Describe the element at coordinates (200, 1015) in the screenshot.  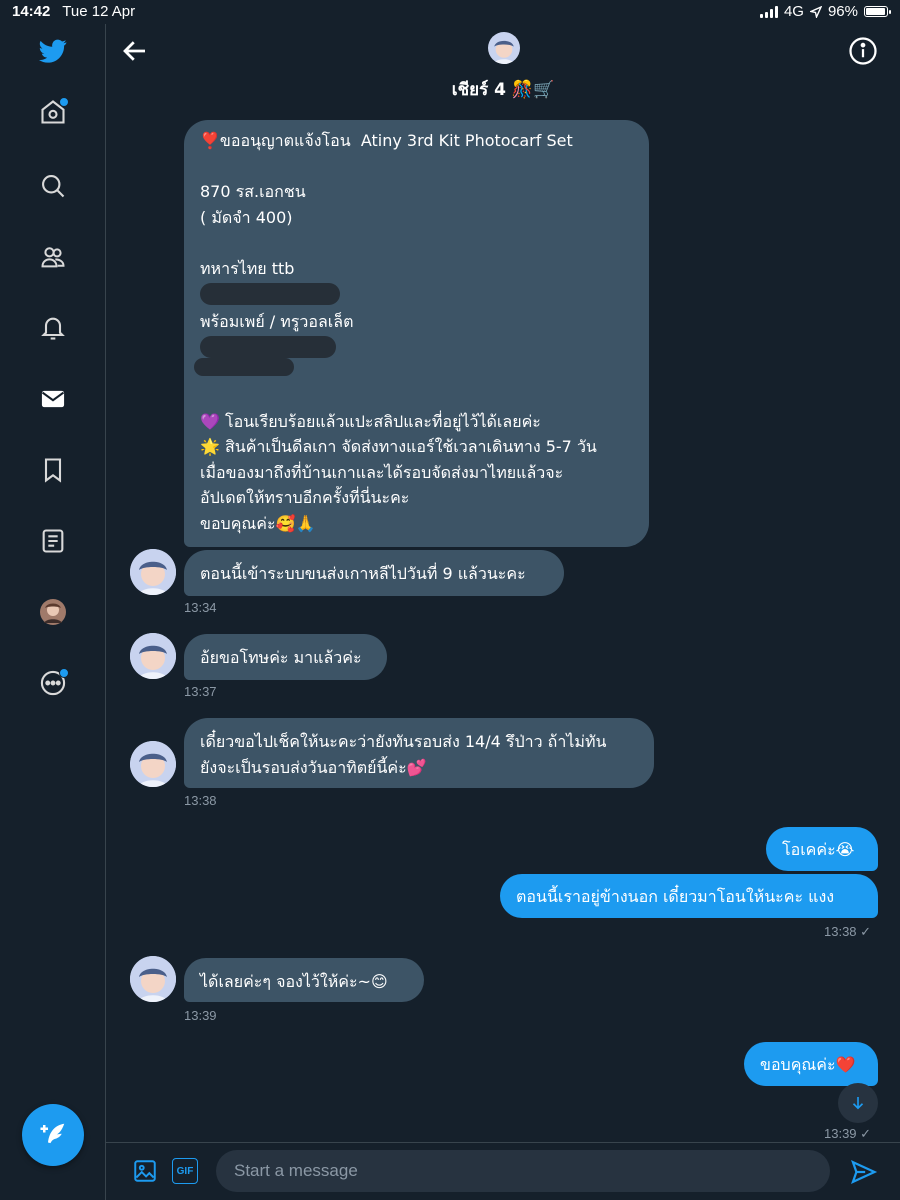
I see `message-timestamp: 13:39` at that location.